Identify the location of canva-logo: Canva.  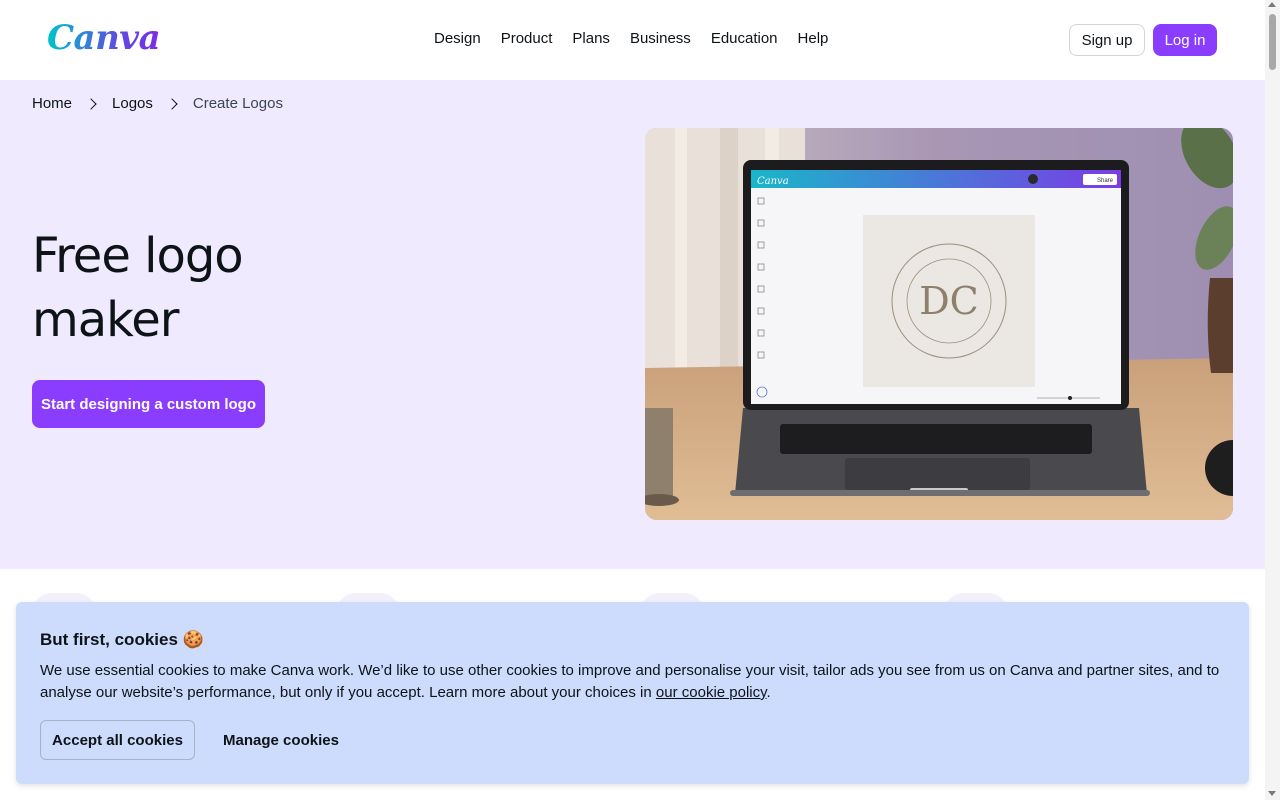
(104, 38).